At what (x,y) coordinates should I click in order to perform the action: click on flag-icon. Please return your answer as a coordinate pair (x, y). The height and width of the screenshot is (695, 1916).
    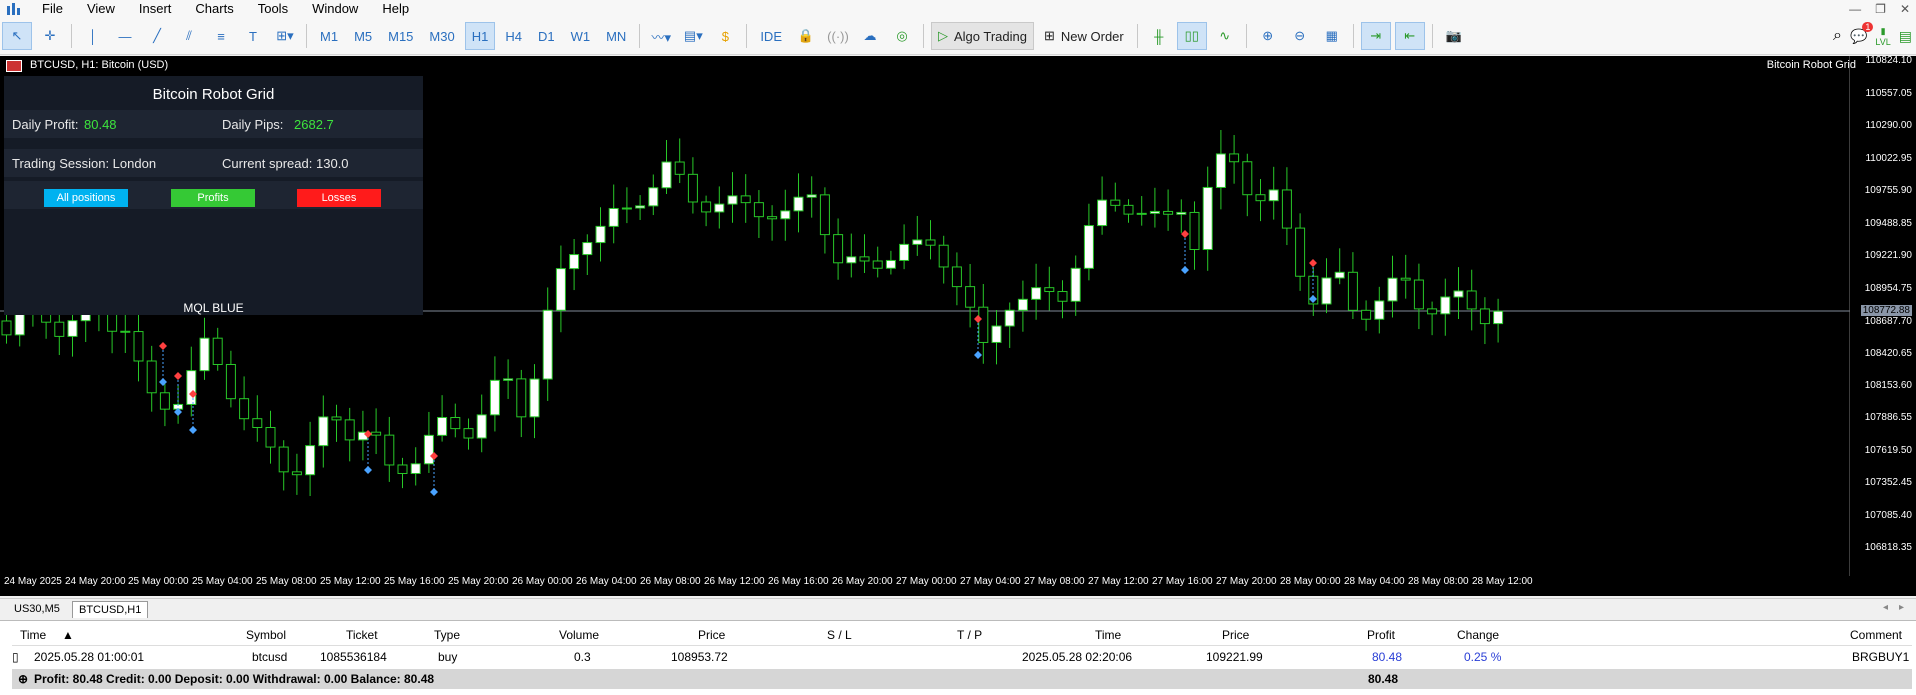
    Looking at the image, I should click on (14, 66).